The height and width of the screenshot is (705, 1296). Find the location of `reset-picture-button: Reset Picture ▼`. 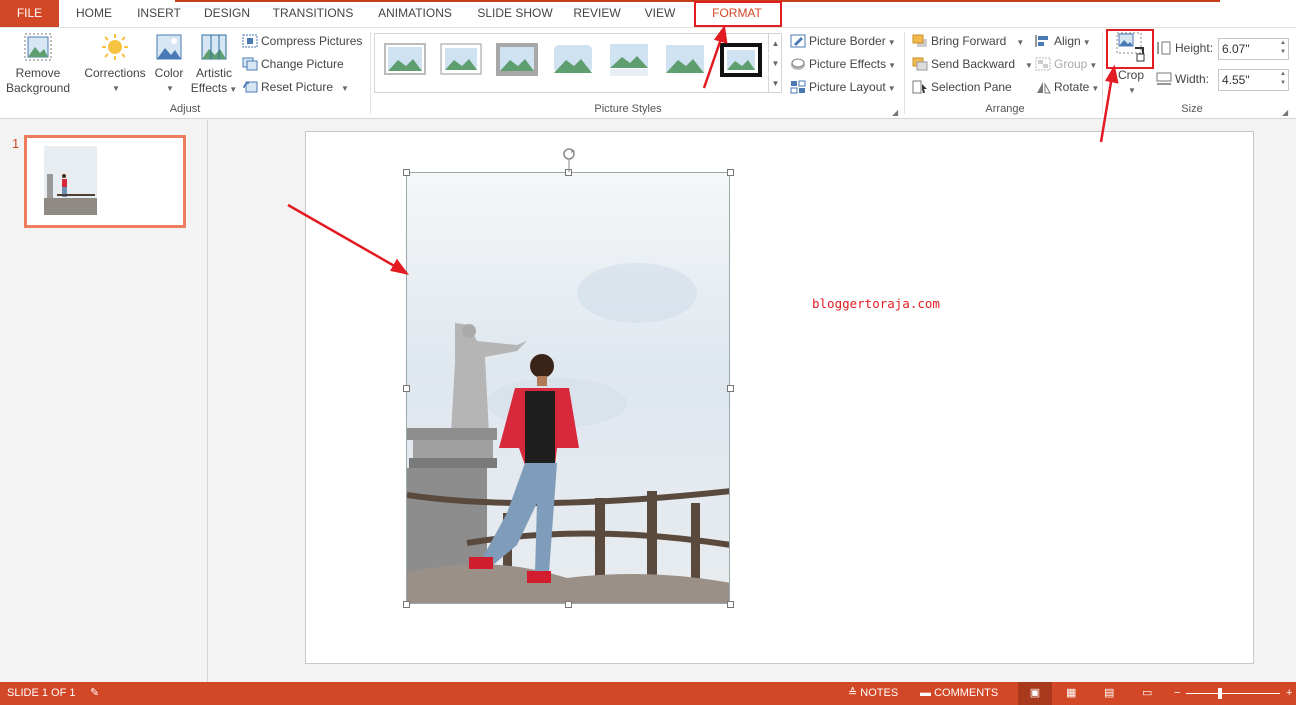

reset-picture-button: Reset Picture ▼ is located at coordinates (295, 87).